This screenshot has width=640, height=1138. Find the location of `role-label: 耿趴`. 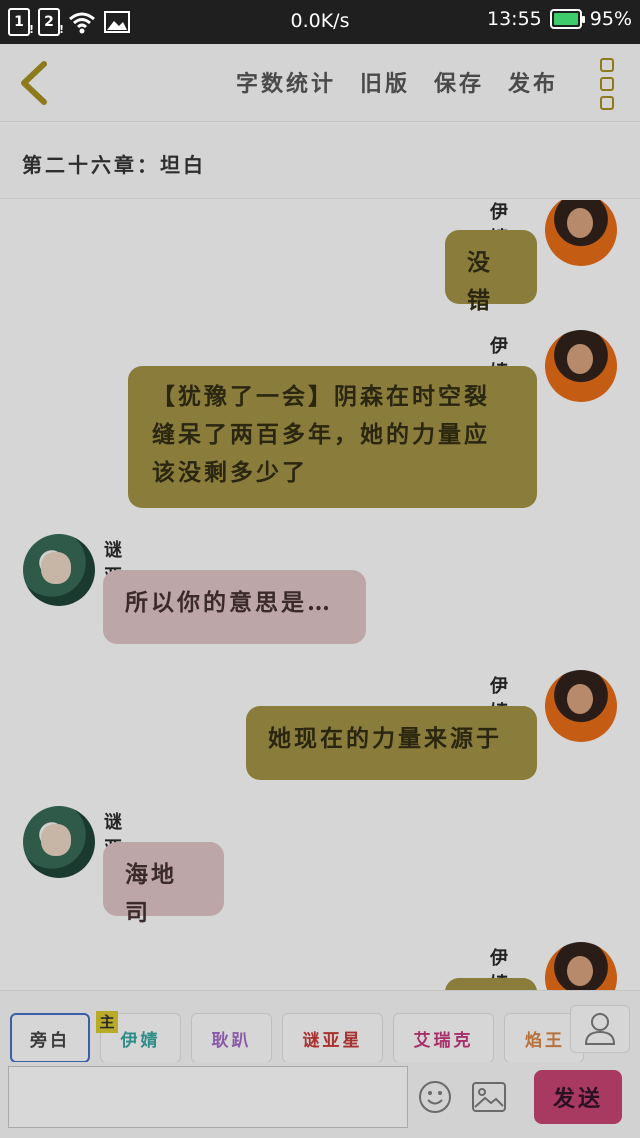

role-label: 耿趴 is located at coordinates (231, 1040).